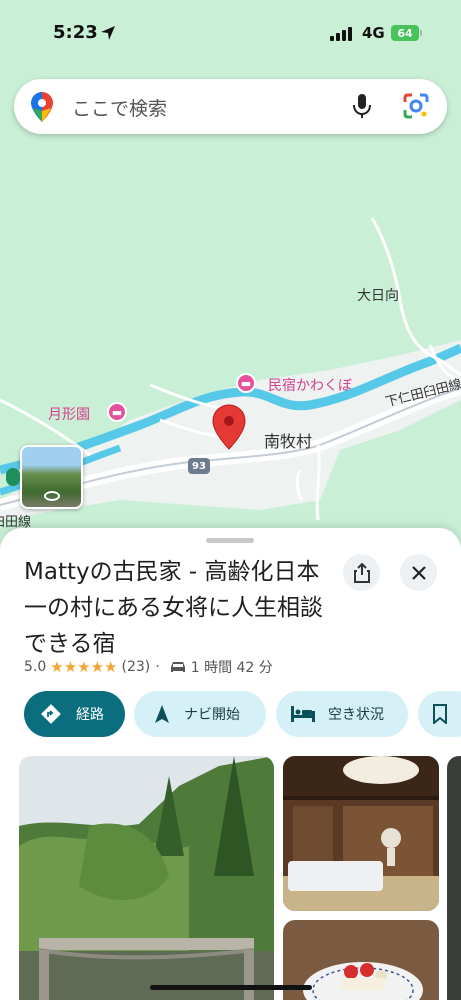 The width and height of the screenshot is (461, 1000). I want to click on navigation-arrow-icon, so click(162, 714).